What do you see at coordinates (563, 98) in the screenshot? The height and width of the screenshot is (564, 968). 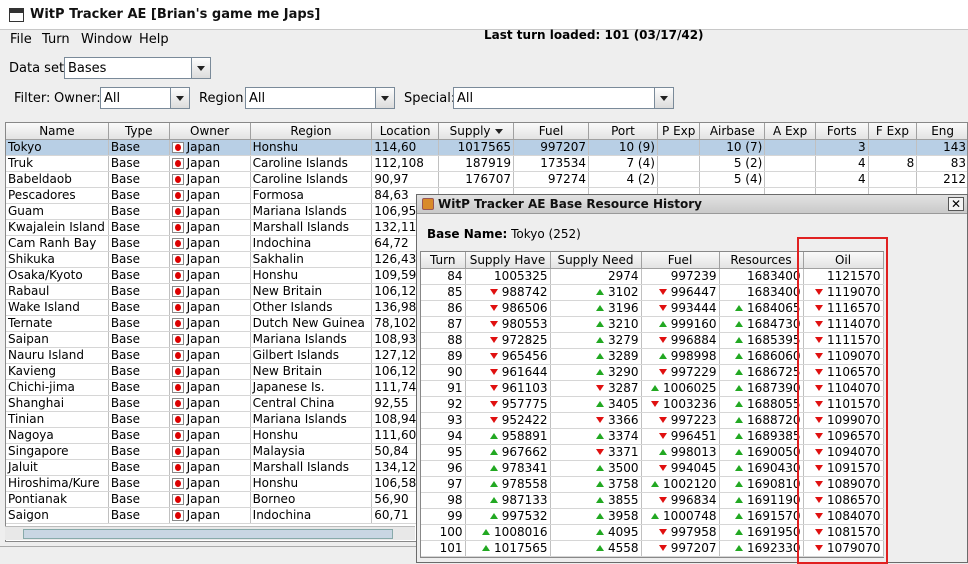 I see `special-select: All` at bounding box center [563, 98].